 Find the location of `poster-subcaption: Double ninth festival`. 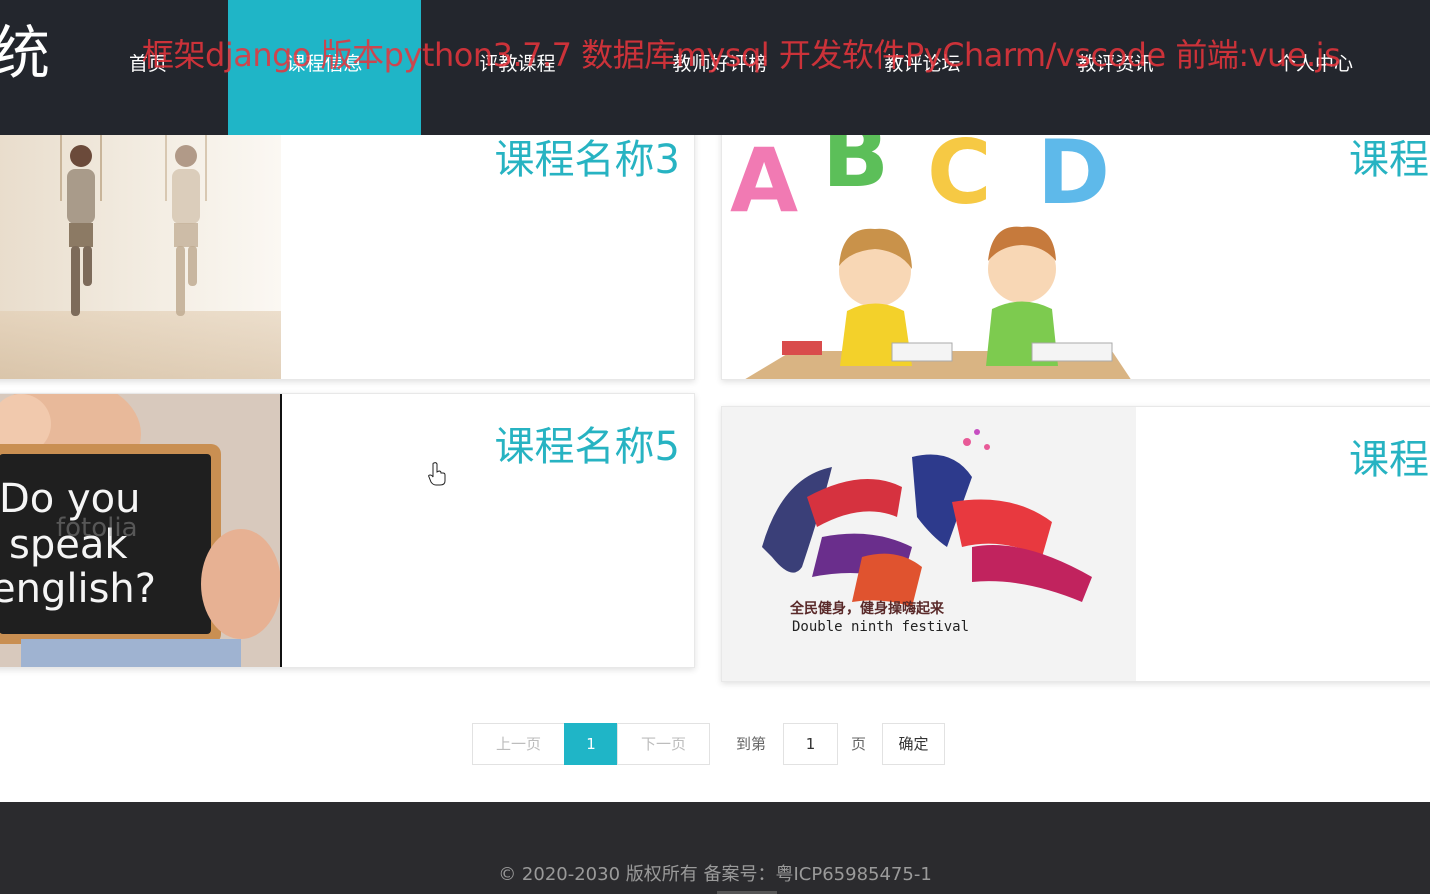

poster-subcaption: Double ninth festival is located at coordinates (880, 627).